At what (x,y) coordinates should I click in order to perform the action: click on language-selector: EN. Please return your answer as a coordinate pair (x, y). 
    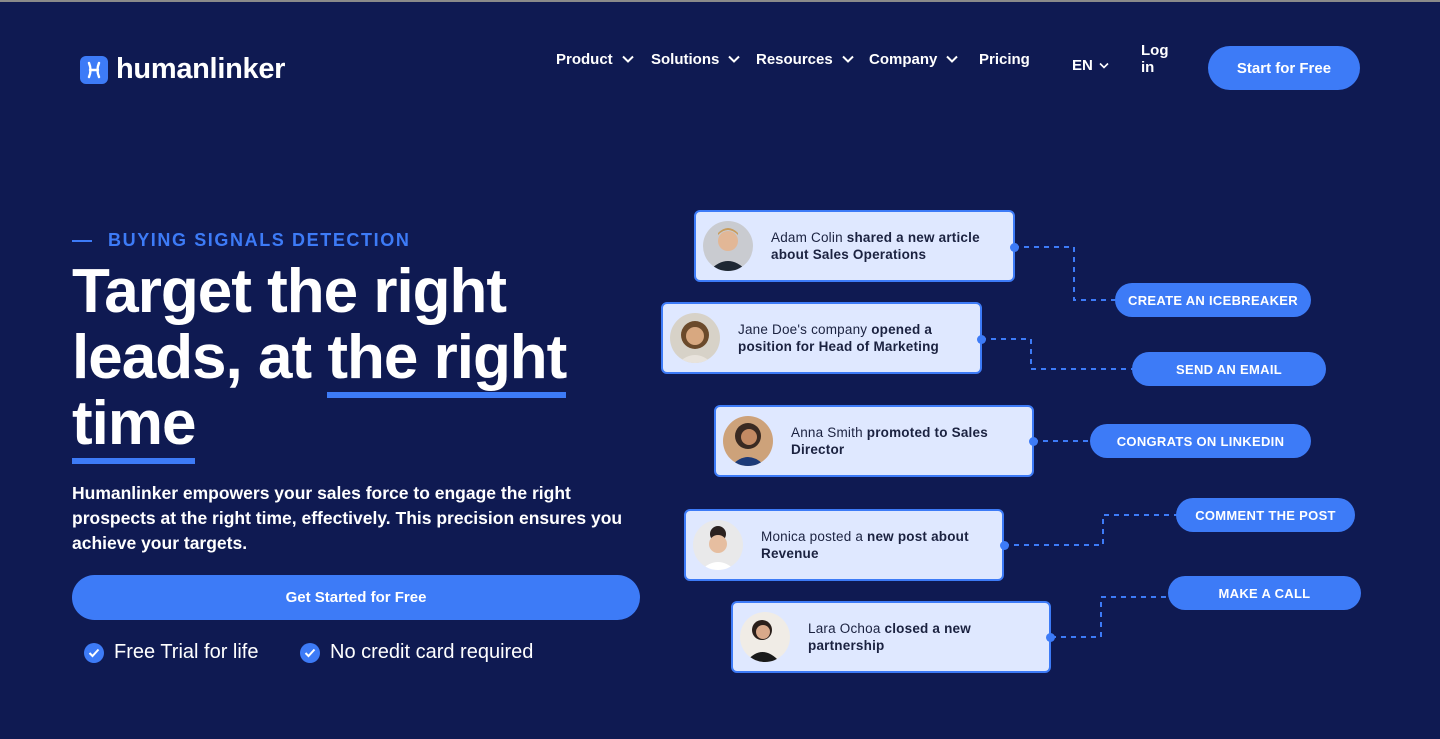
    Looking at the image, I should click on (1090, 65).